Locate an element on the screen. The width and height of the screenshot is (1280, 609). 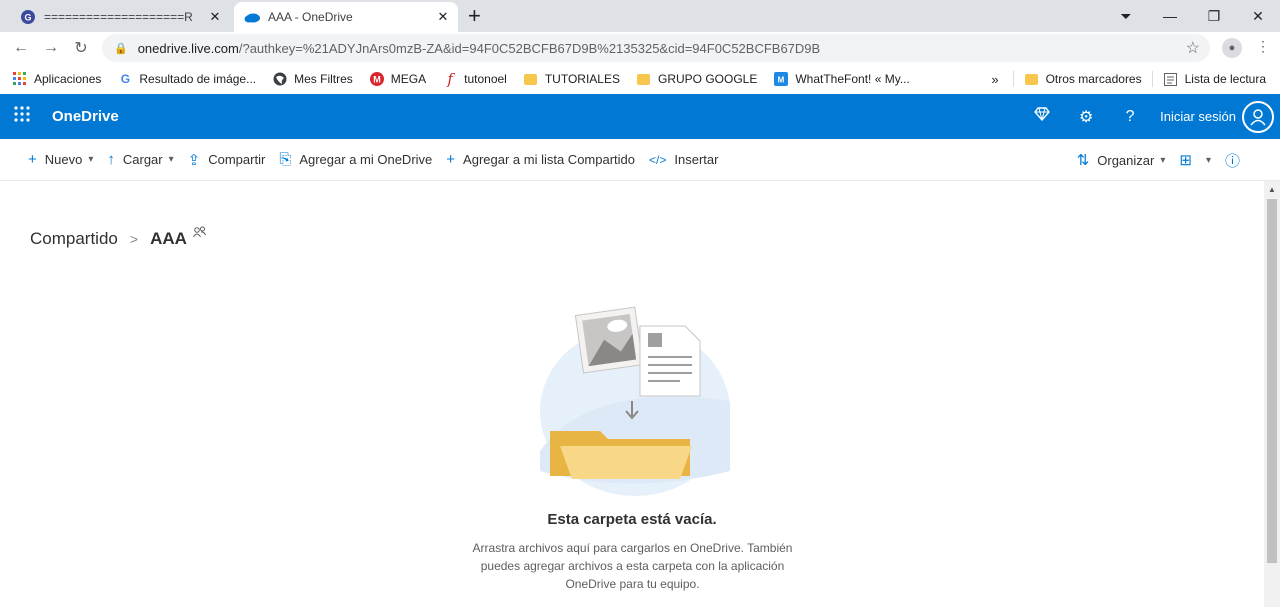
tab-title: ====================R is located at coordinates (118, 17).